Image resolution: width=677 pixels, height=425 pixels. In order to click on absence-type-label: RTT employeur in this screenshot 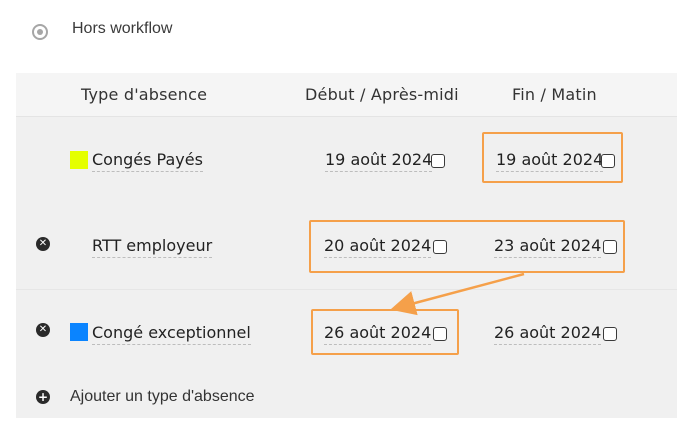, I will do `click(152, 247)`.